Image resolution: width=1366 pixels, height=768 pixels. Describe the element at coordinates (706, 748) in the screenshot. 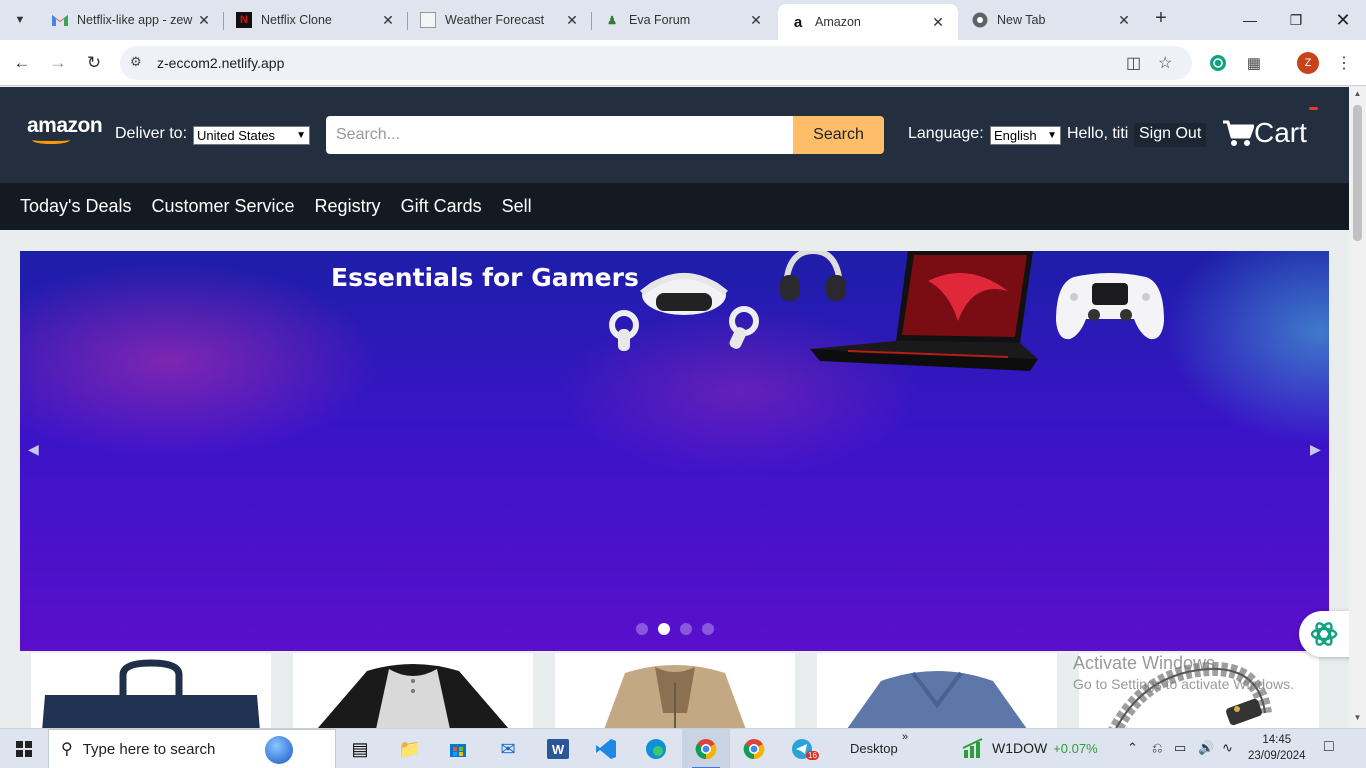

I see `chrome-taskbar-icon` at that location.